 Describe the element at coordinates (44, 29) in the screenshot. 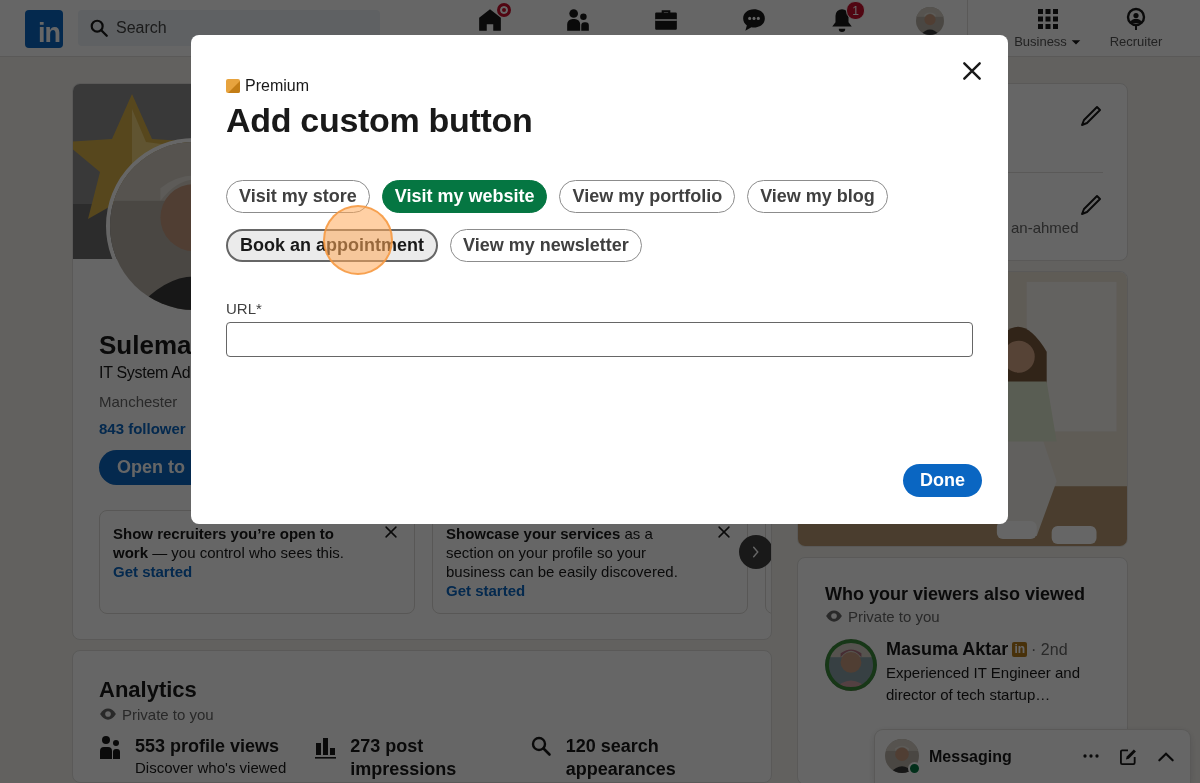

I see `logo: in` at that location.